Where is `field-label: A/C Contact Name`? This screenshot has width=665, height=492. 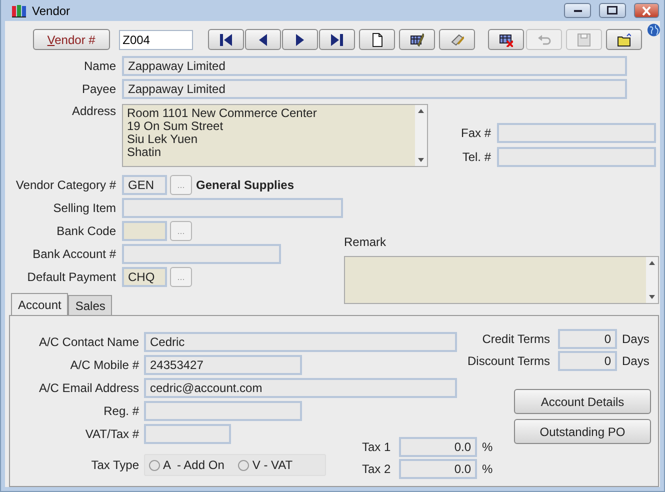 field-label: A/C Contact Name is located at coordinates (88, 342).